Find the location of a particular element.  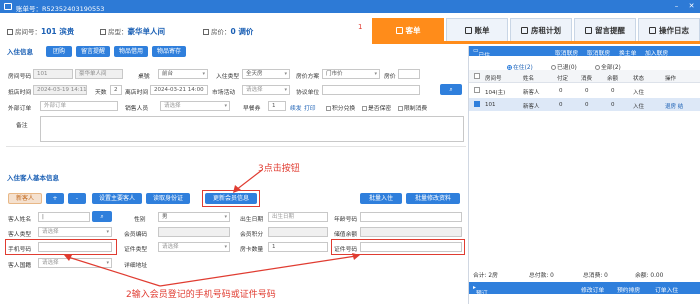

room-info-row: 房间号：101 滨贵 房型：豪华单人间 房价：0 调价 is located at coordinates (185, 27).